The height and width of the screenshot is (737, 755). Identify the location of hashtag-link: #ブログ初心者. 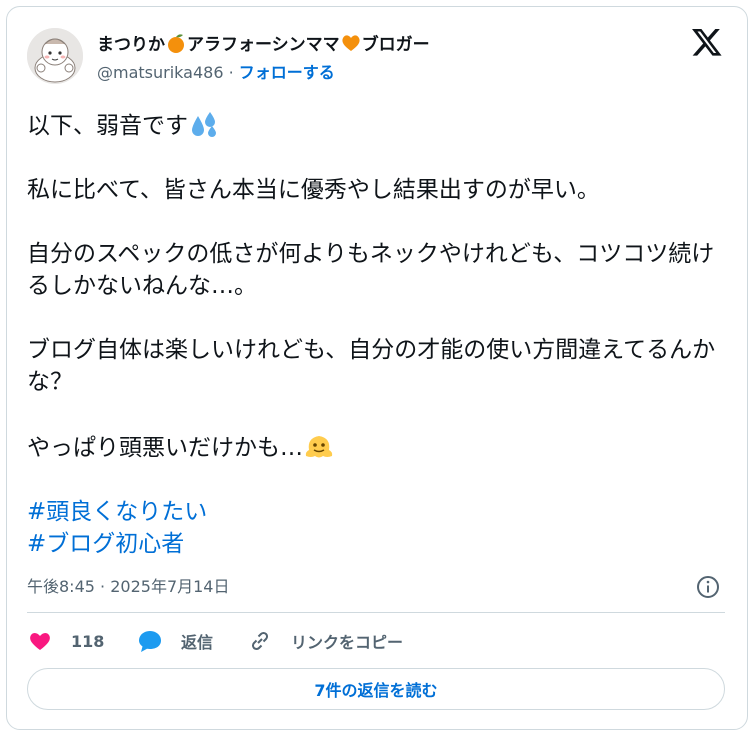
(372, 544).